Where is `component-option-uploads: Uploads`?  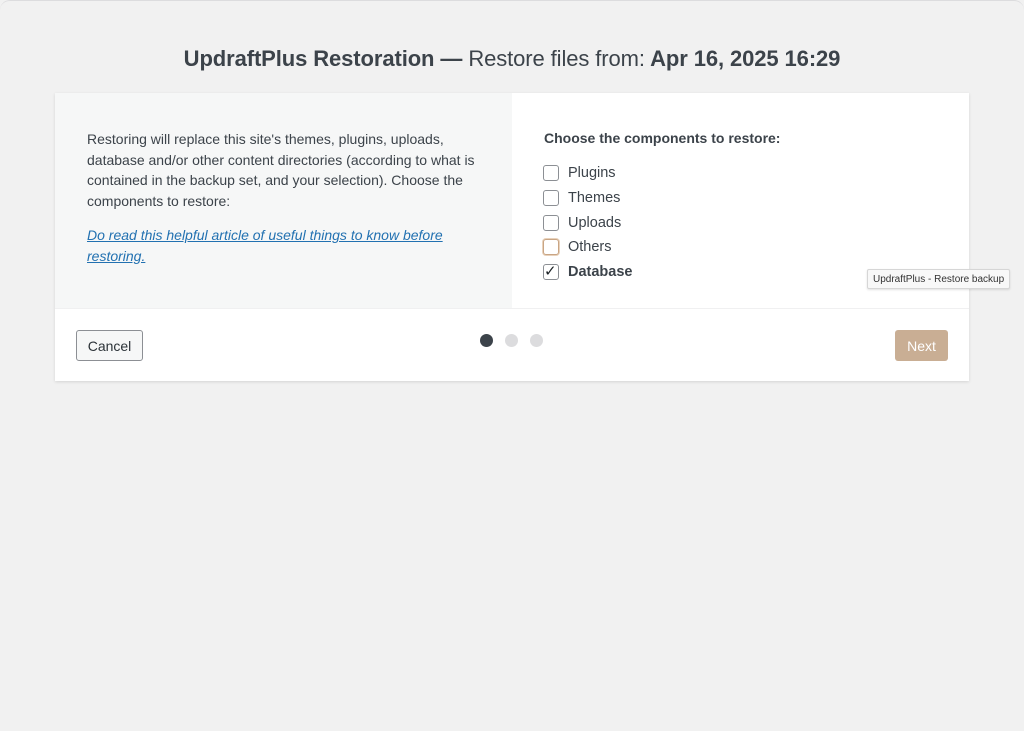
component-option-uploads: Uploads is located at coordinates (582, 223).